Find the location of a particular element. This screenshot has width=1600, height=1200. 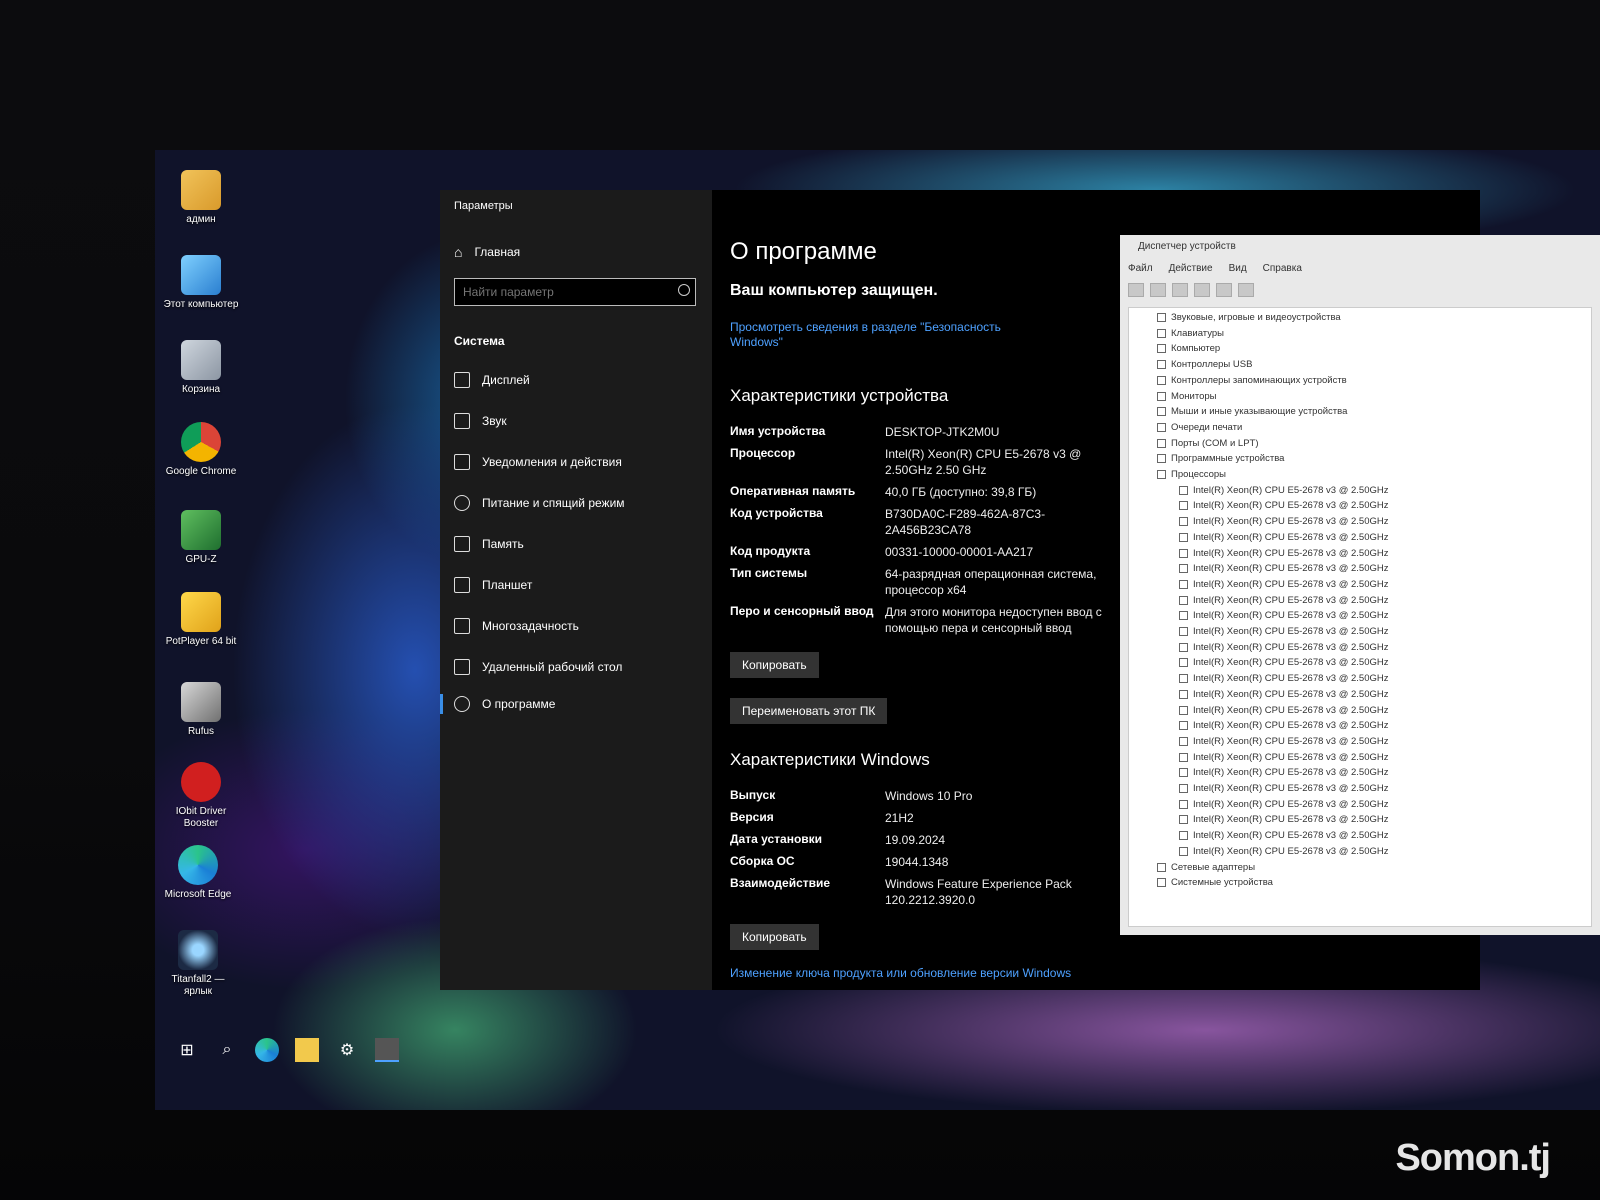

spec-value: 40,0 ГБ (доступно: 39,8 ГБ) is located at coordinates (961, 492).